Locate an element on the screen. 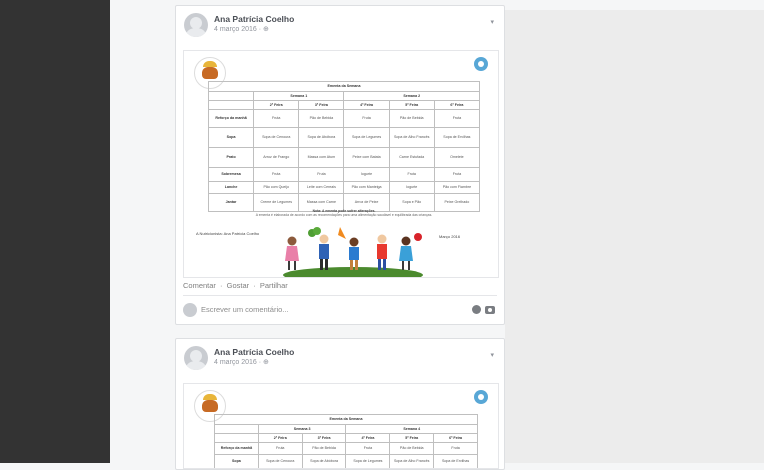  post-actions: Comentar · Gostar · Partilhar is located at coordinates (236, 285).